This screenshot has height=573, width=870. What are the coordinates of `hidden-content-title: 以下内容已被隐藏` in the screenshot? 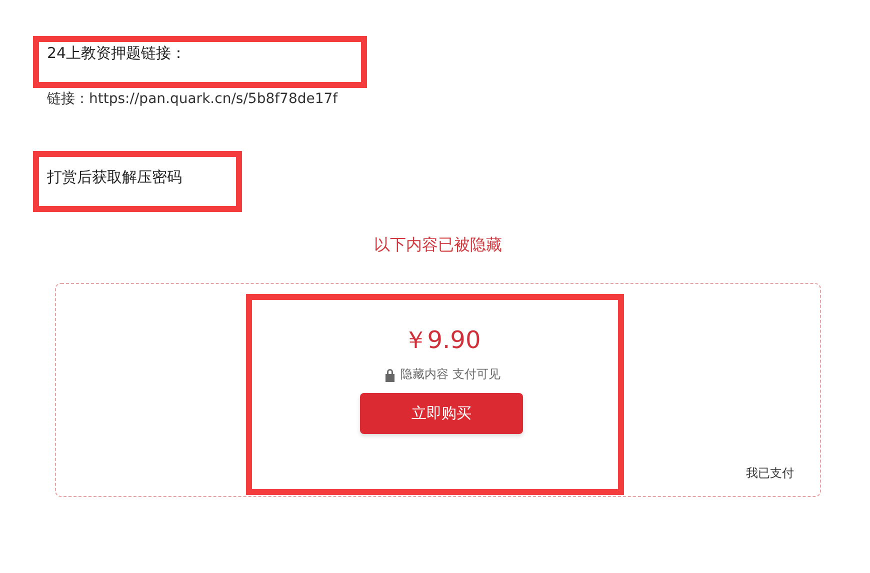 It's located at (438, 245).